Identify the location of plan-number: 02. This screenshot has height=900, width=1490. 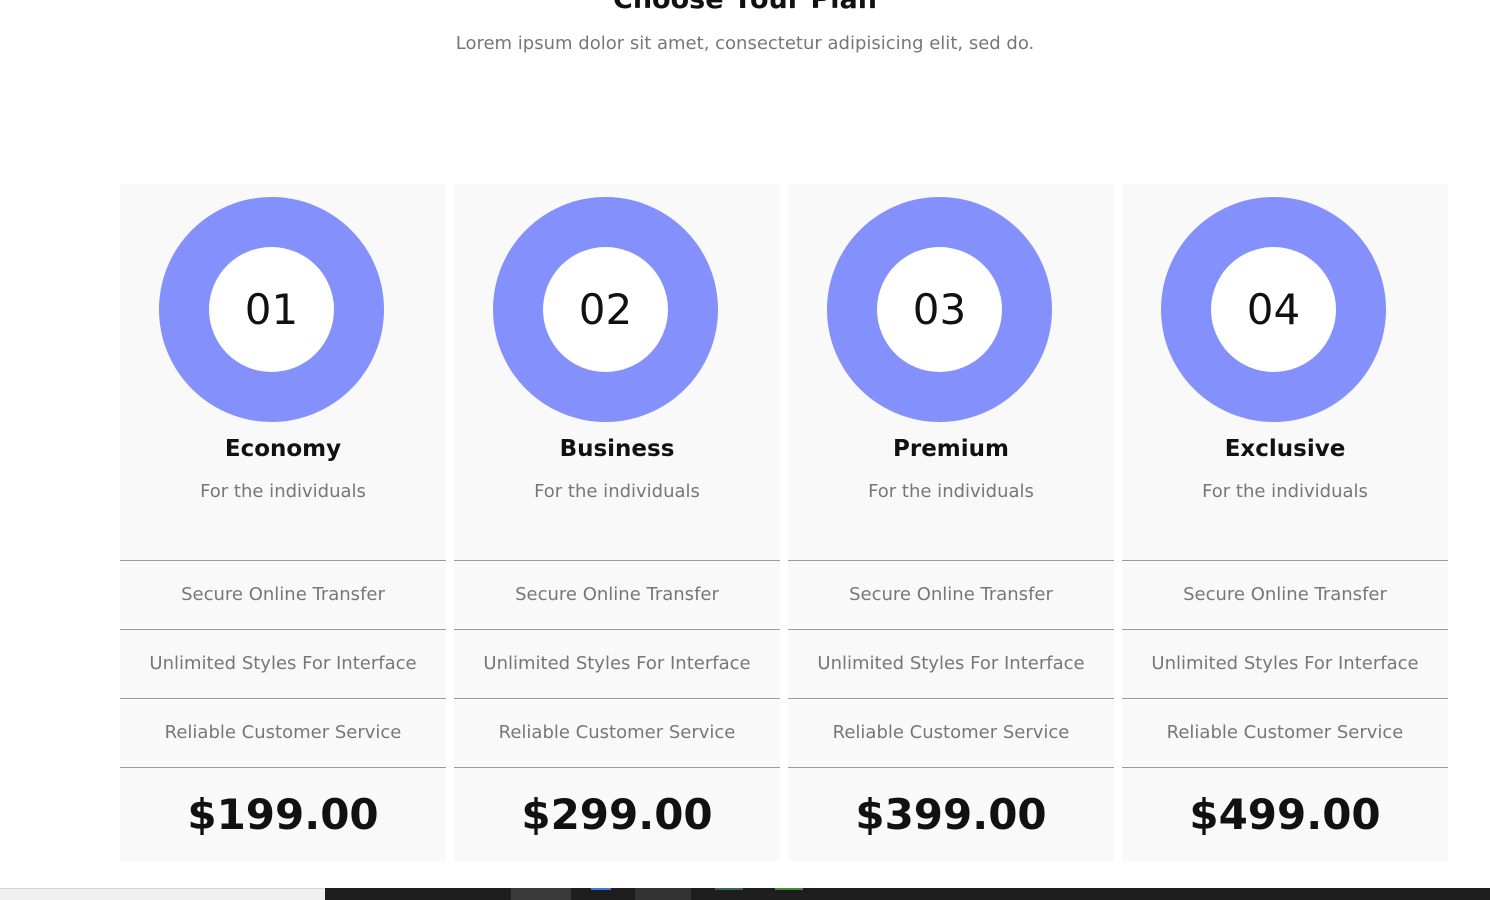
(605, 309).